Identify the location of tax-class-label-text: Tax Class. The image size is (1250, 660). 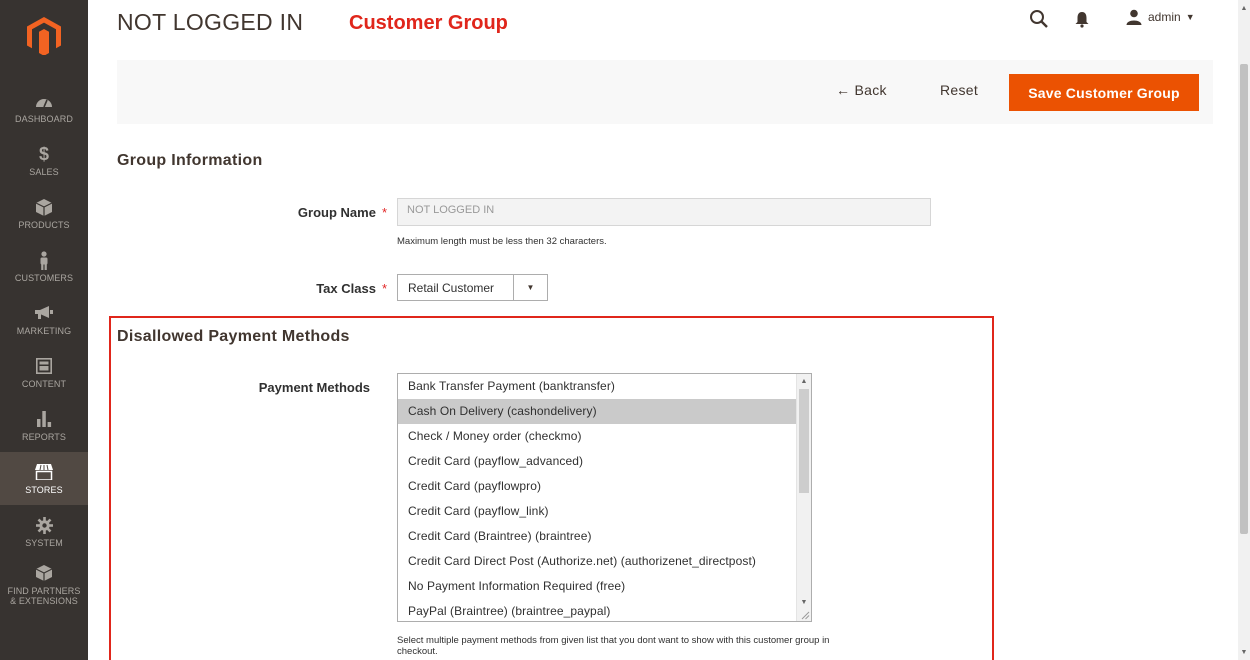
(346, 288).